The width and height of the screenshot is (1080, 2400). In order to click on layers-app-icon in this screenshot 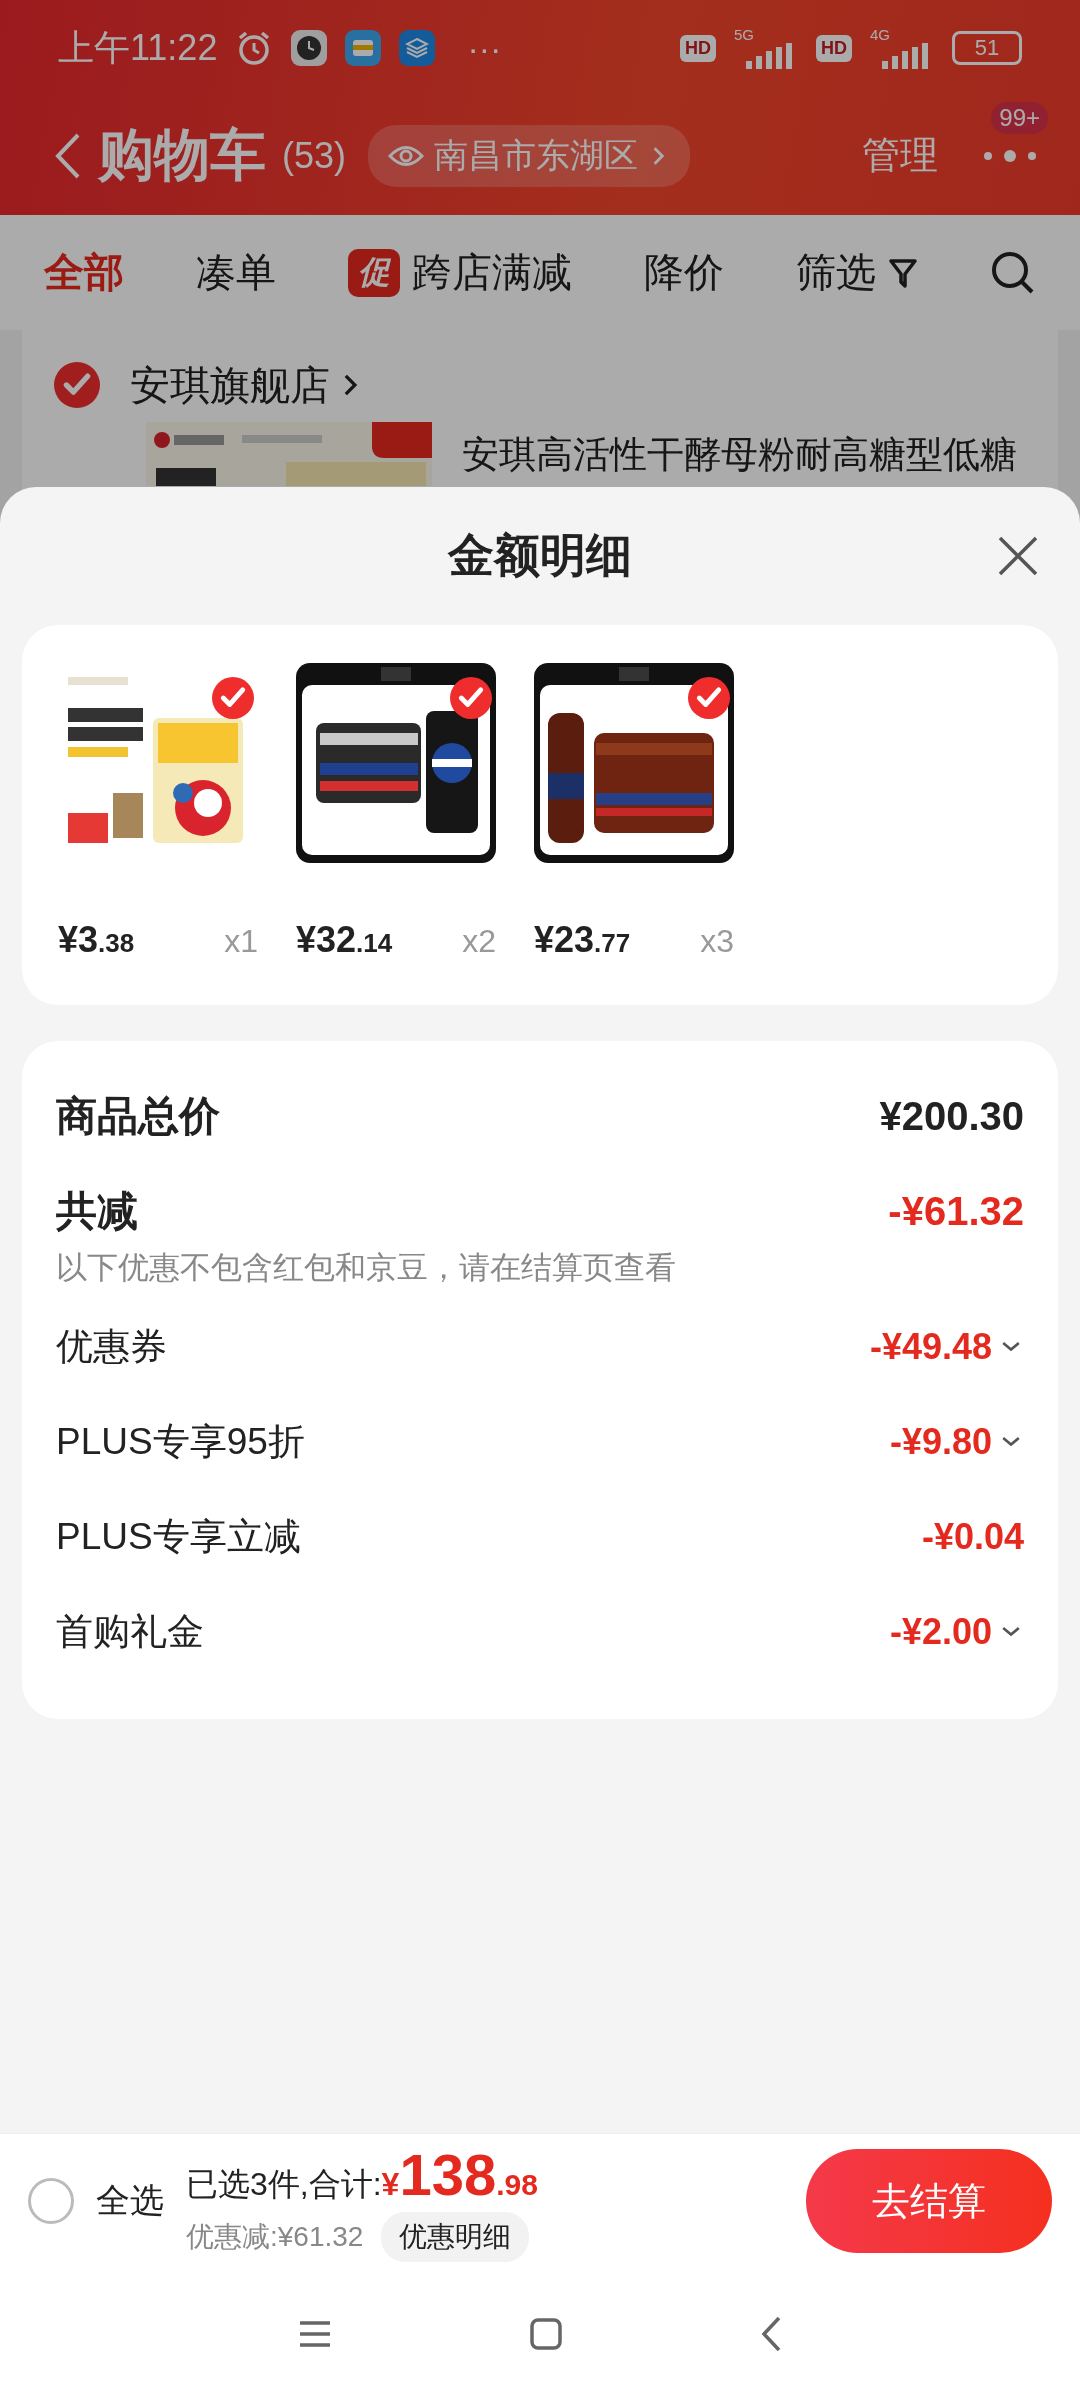, I will do `click(417, 48)`.